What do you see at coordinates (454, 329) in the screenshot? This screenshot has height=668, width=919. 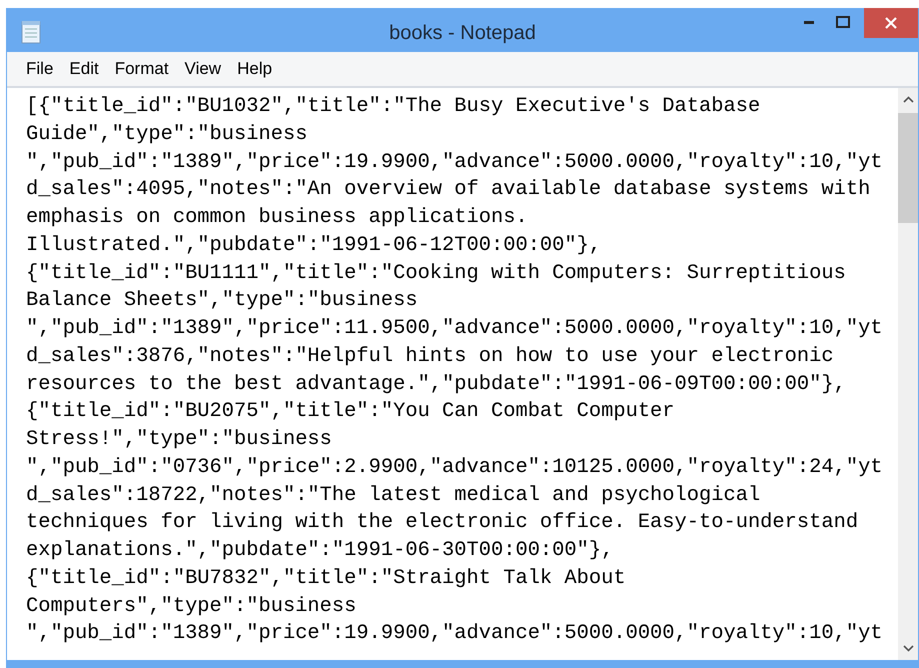 I see `text-line: ","pub_id":"1389","price":11.9500,"advance":5000.0000,"royalty":10,"yt` at bounding box center [454, 329].